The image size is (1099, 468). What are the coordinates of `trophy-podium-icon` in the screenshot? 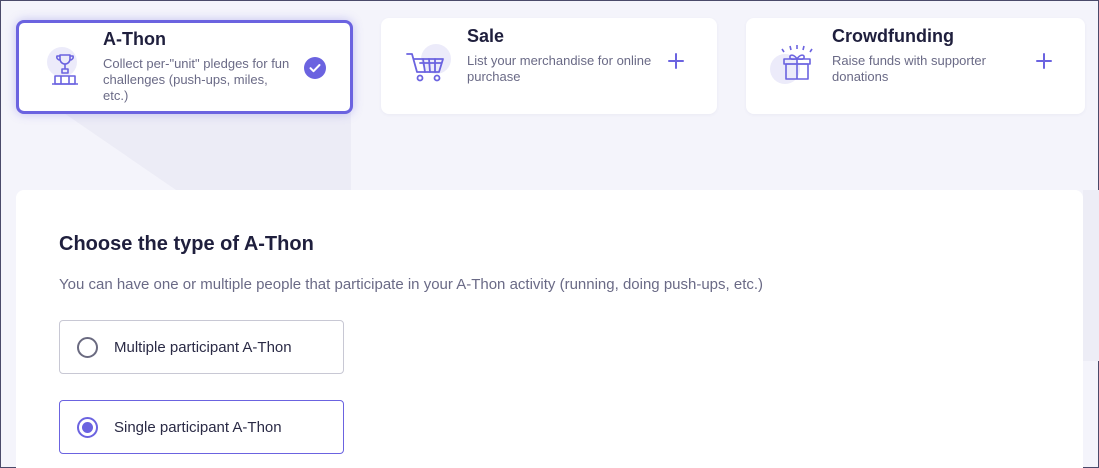 It's located at (65, 67).